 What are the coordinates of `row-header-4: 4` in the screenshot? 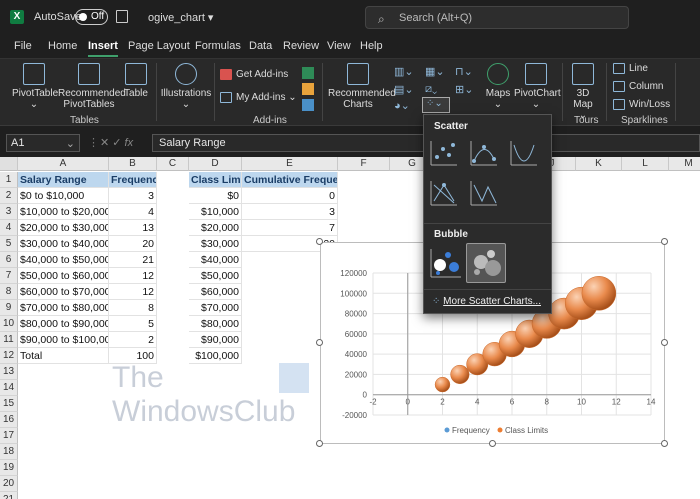 It's located at (9, 228).